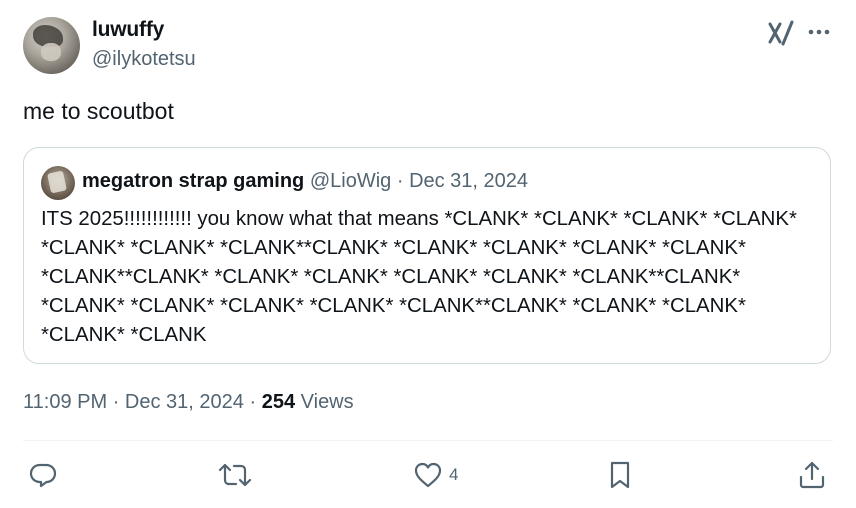 The image size is (856, 508). I want to click on heart-icon, so click(428, 475).